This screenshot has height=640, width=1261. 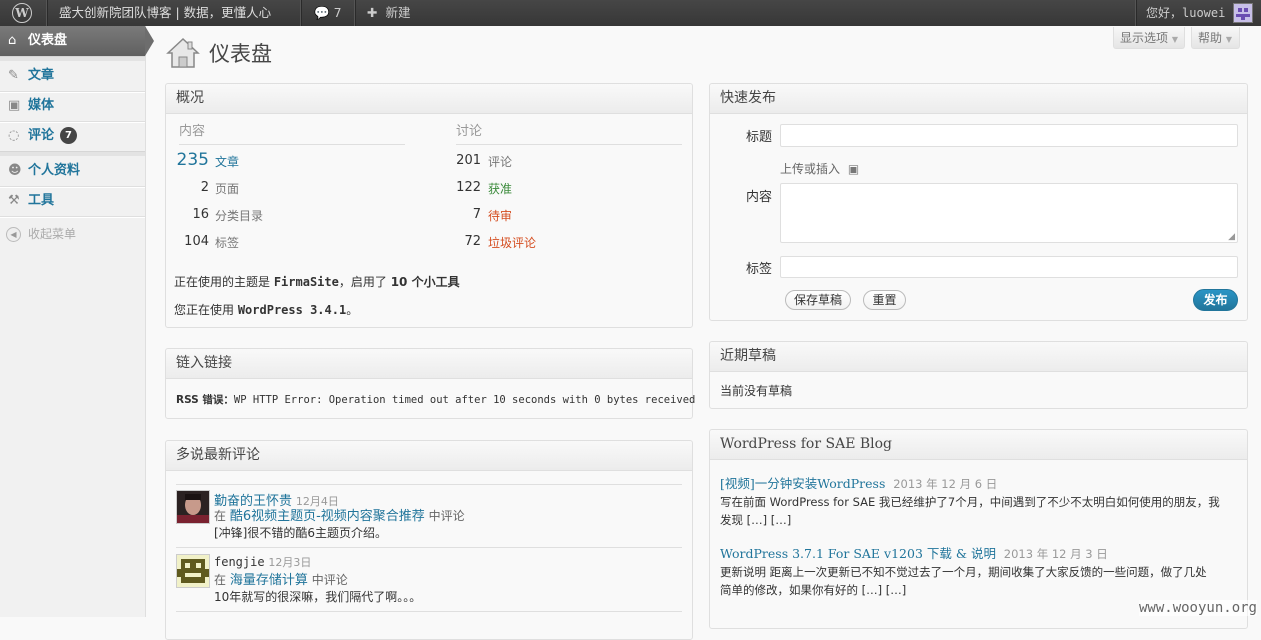 I want to click on menu-item-dashboard: ⌂ 仪表盘, so click(x=77, y=41).